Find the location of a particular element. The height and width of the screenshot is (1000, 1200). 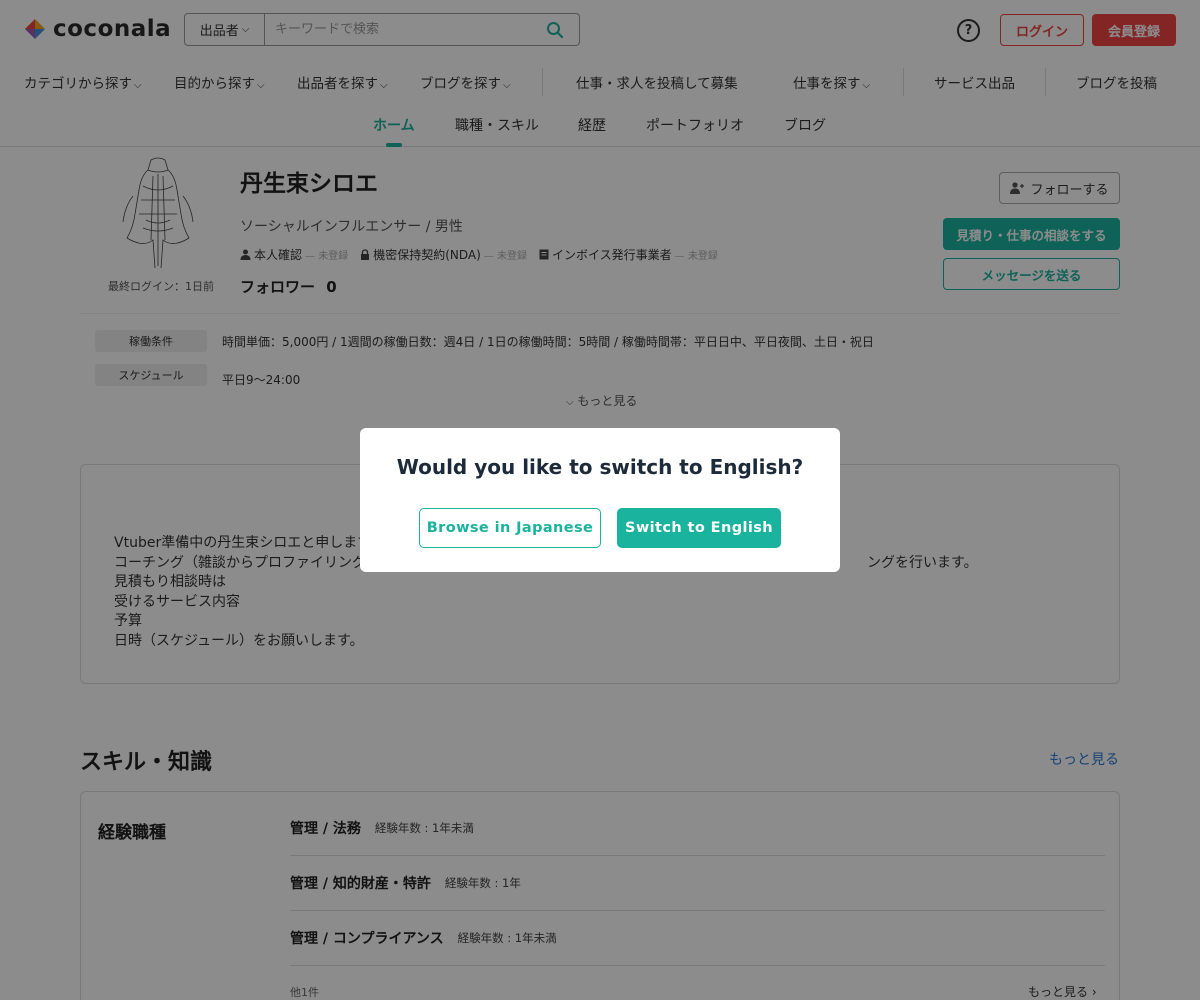

browse-in-japanese-button: Browse in Japanese is located at coordinates (510, 528).